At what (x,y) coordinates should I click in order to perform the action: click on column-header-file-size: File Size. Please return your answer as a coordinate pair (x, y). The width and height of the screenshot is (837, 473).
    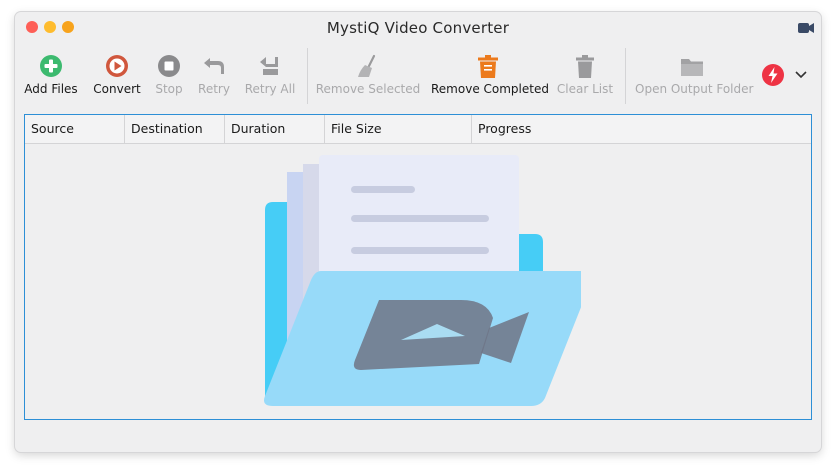
    Looking at the image, I should click on (398, 129).